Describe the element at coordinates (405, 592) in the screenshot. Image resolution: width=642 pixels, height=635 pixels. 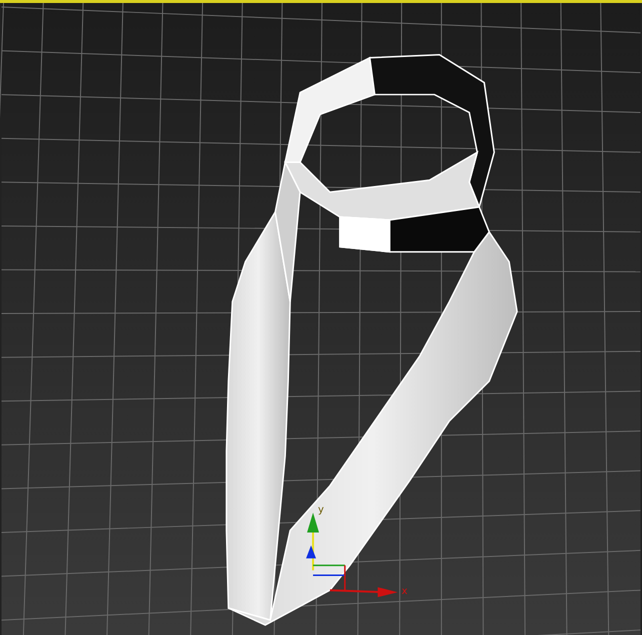
I see `axis-label: x` at that location.